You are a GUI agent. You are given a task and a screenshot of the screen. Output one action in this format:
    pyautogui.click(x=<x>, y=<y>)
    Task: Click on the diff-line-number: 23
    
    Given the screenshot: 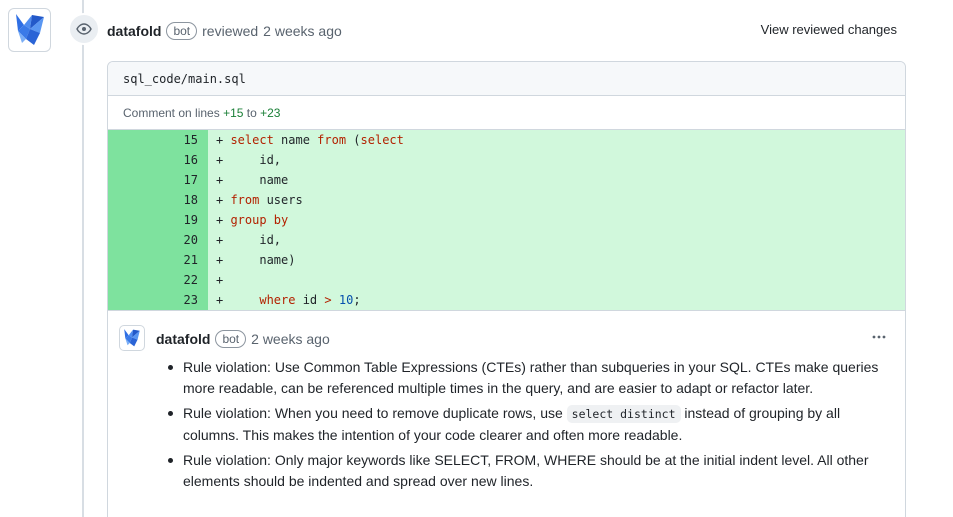 What is the action you would take?
    pyautogui.click(x=158, y=300)
    